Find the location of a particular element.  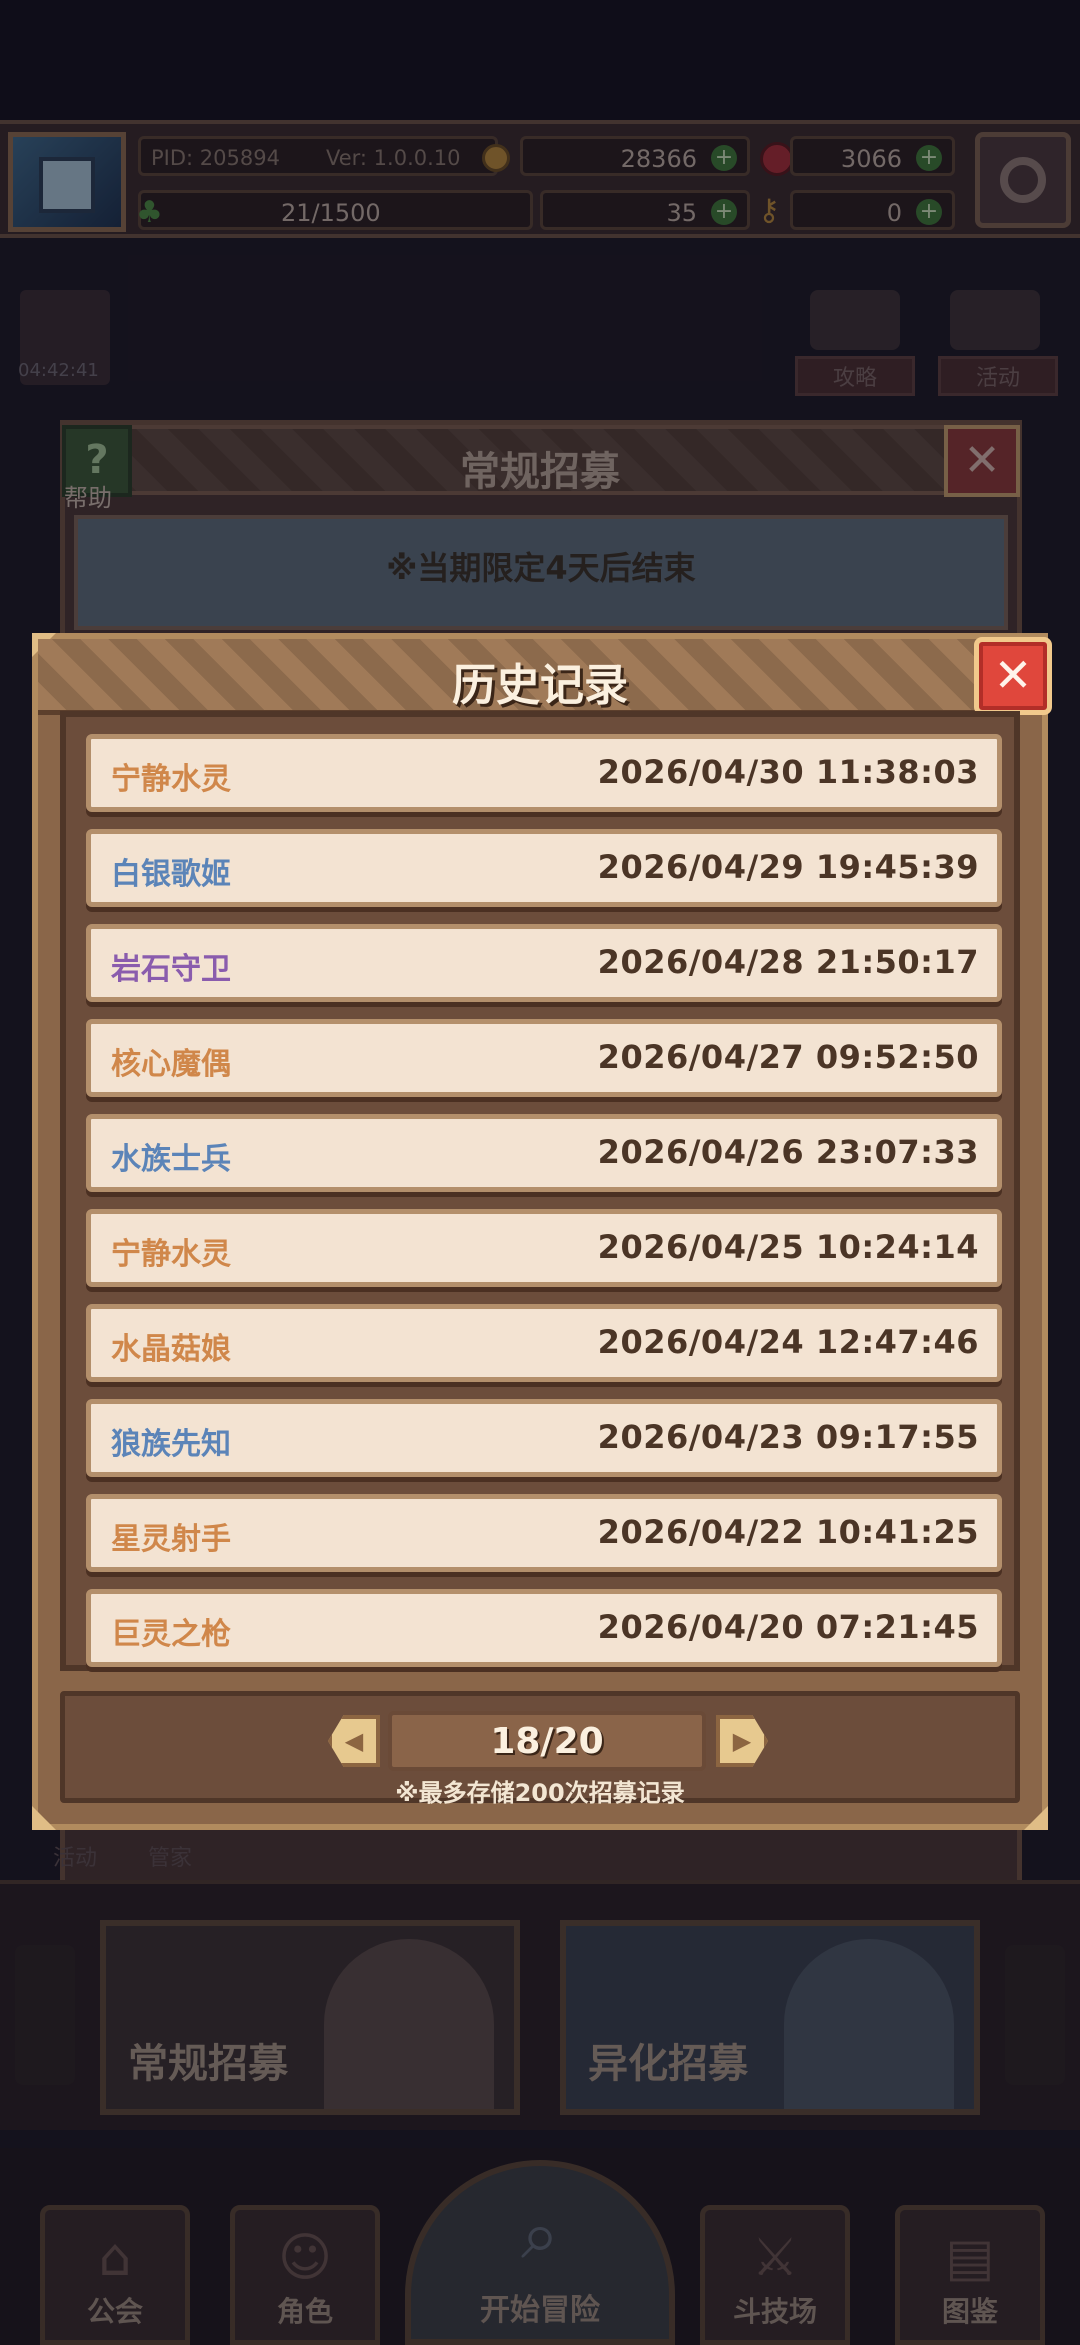

character-name: 狼族先知 is located at coordinates (171, 1444).